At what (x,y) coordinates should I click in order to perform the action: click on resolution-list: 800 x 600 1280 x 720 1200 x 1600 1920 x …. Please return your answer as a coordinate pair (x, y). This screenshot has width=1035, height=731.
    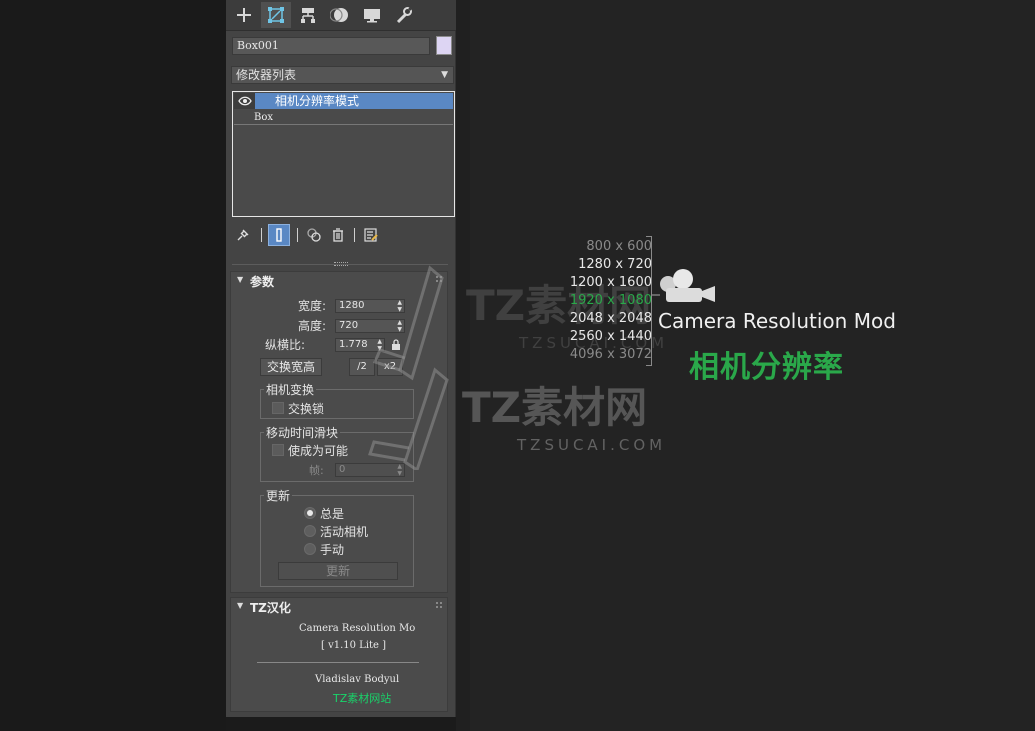
    Looking at the image, I should click on (606, 301).